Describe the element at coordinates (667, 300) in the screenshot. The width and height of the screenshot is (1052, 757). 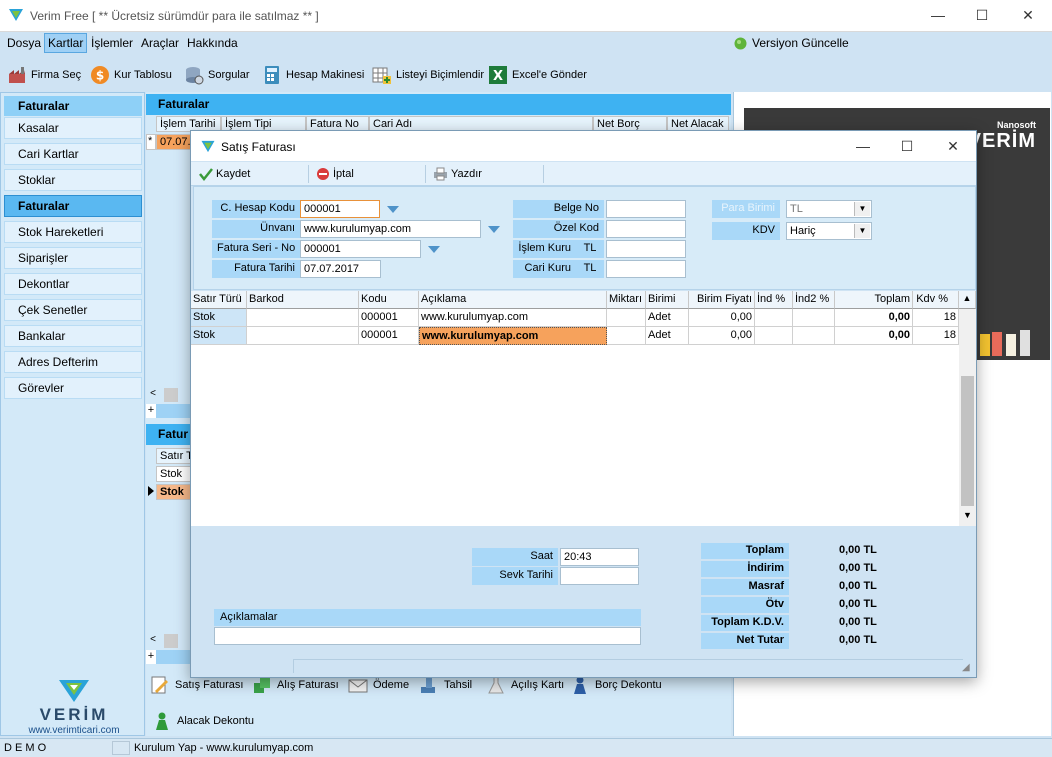
I see `col-birimi: Birimi` at that location.